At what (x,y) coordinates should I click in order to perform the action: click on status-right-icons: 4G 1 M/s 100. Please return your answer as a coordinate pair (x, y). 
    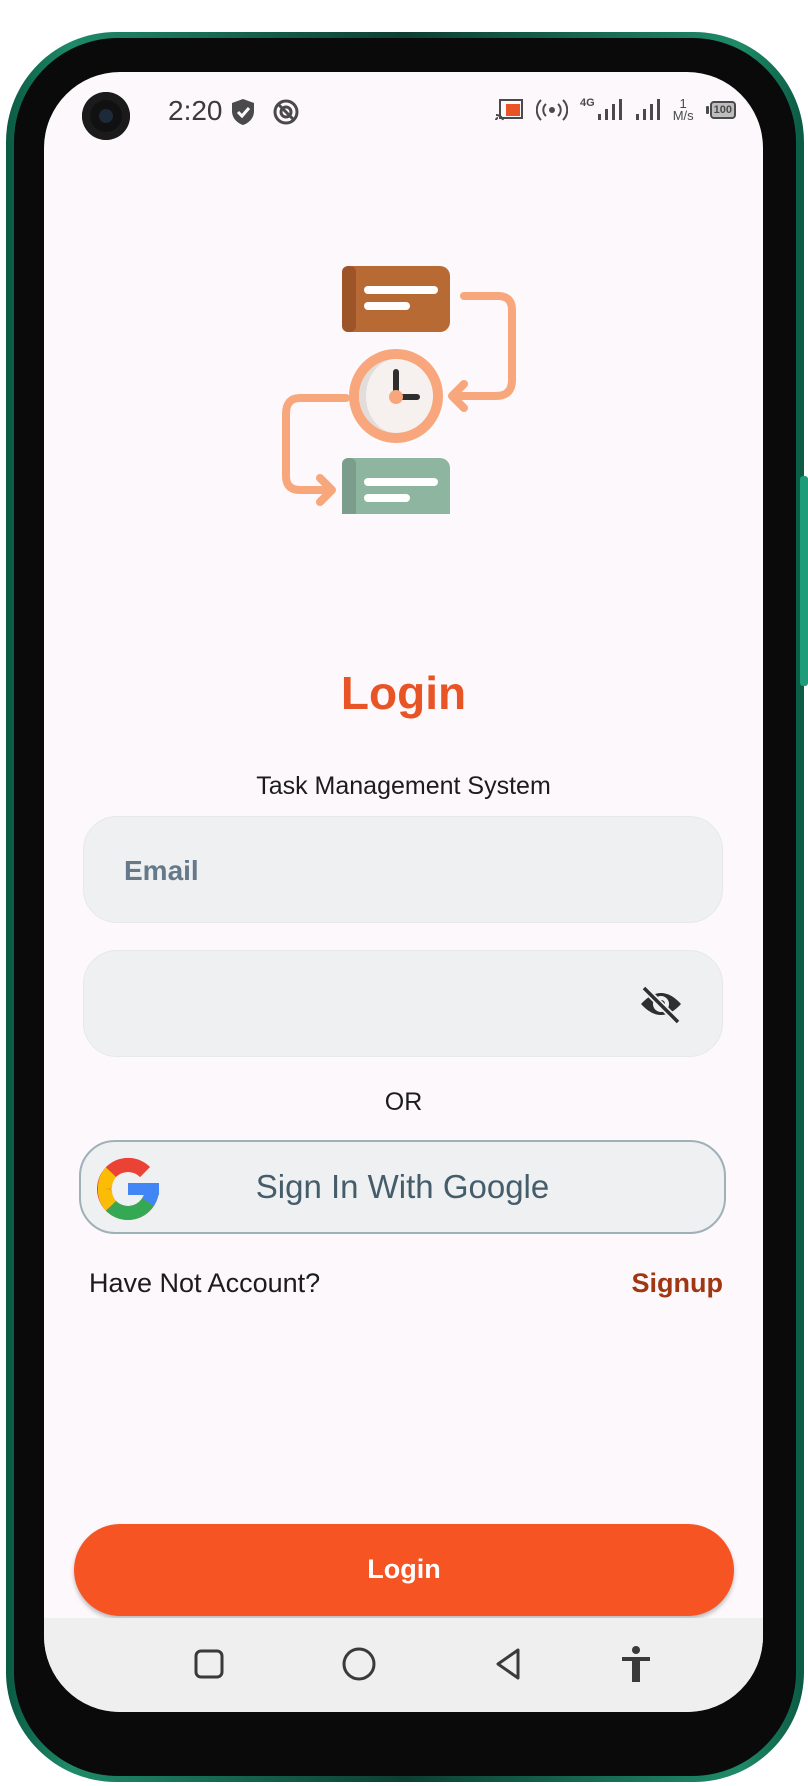
    Looking at the image, I should click on (615, 110).